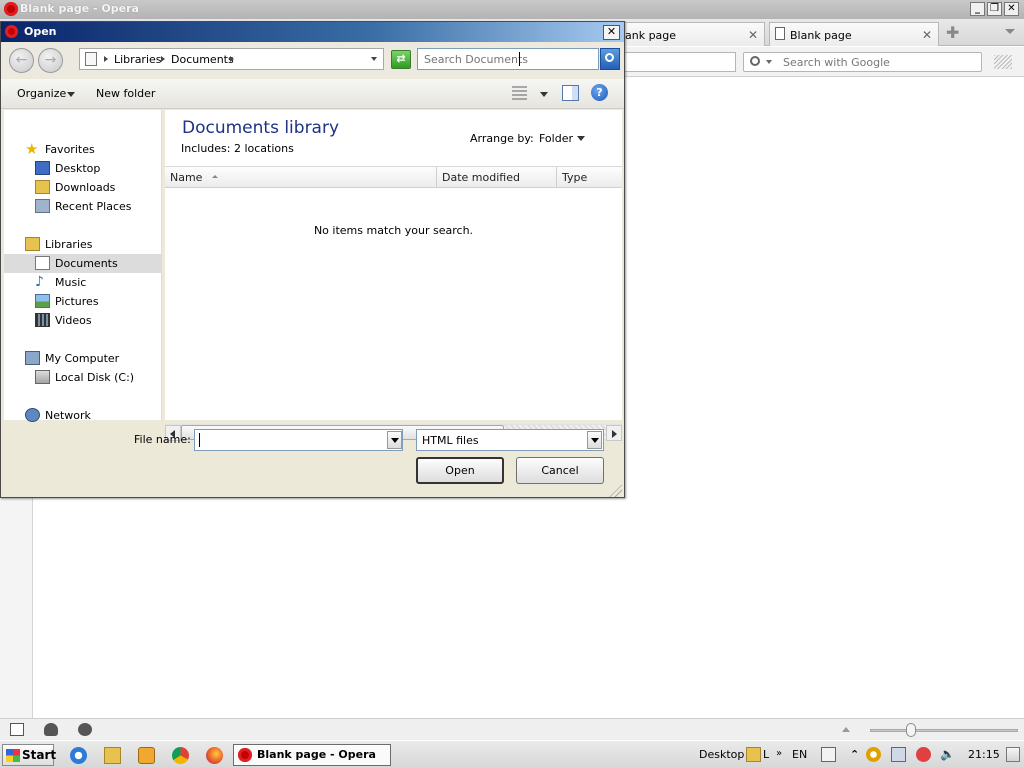  What do you see at coordinates (112, 755) in the screenshot?
I see `file-explorer-icon` at bounding box center [112, 755].